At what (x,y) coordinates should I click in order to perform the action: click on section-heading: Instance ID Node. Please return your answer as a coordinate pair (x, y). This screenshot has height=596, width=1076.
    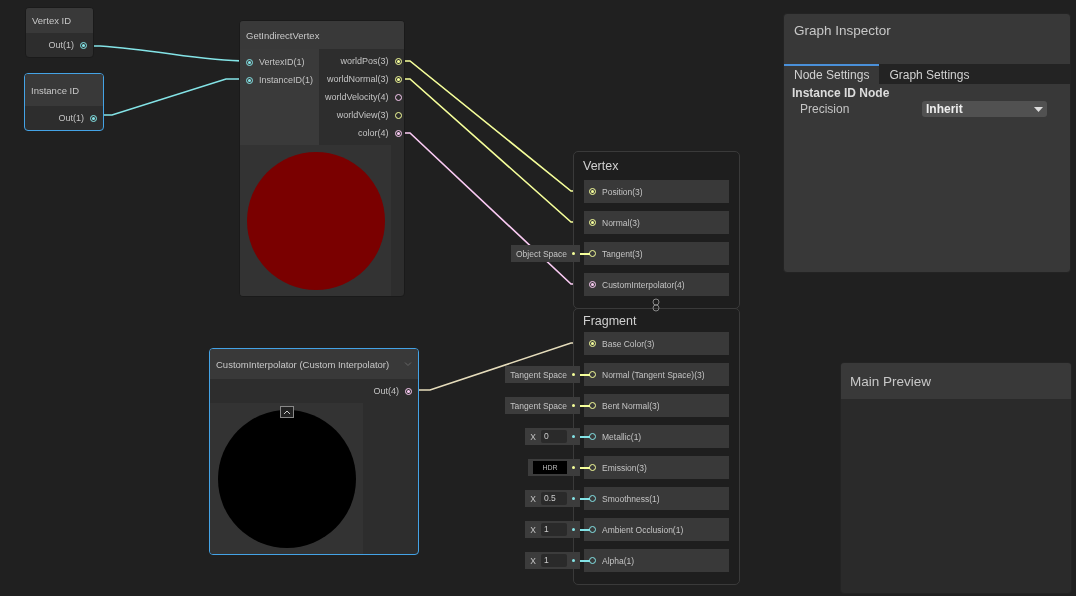
    Looking at the image, I should click on (841, 92).